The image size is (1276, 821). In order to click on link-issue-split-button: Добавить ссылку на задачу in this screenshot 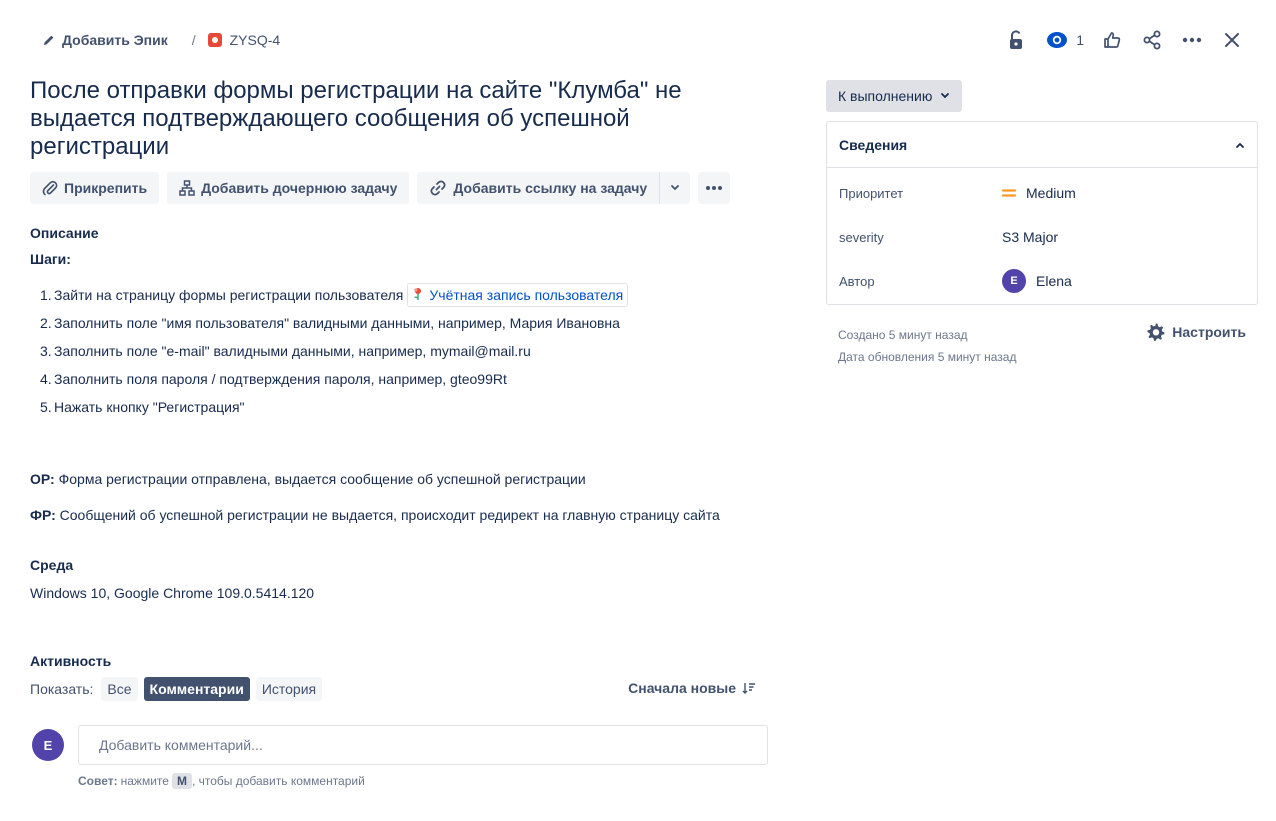, I will do `click(554, 188)`.